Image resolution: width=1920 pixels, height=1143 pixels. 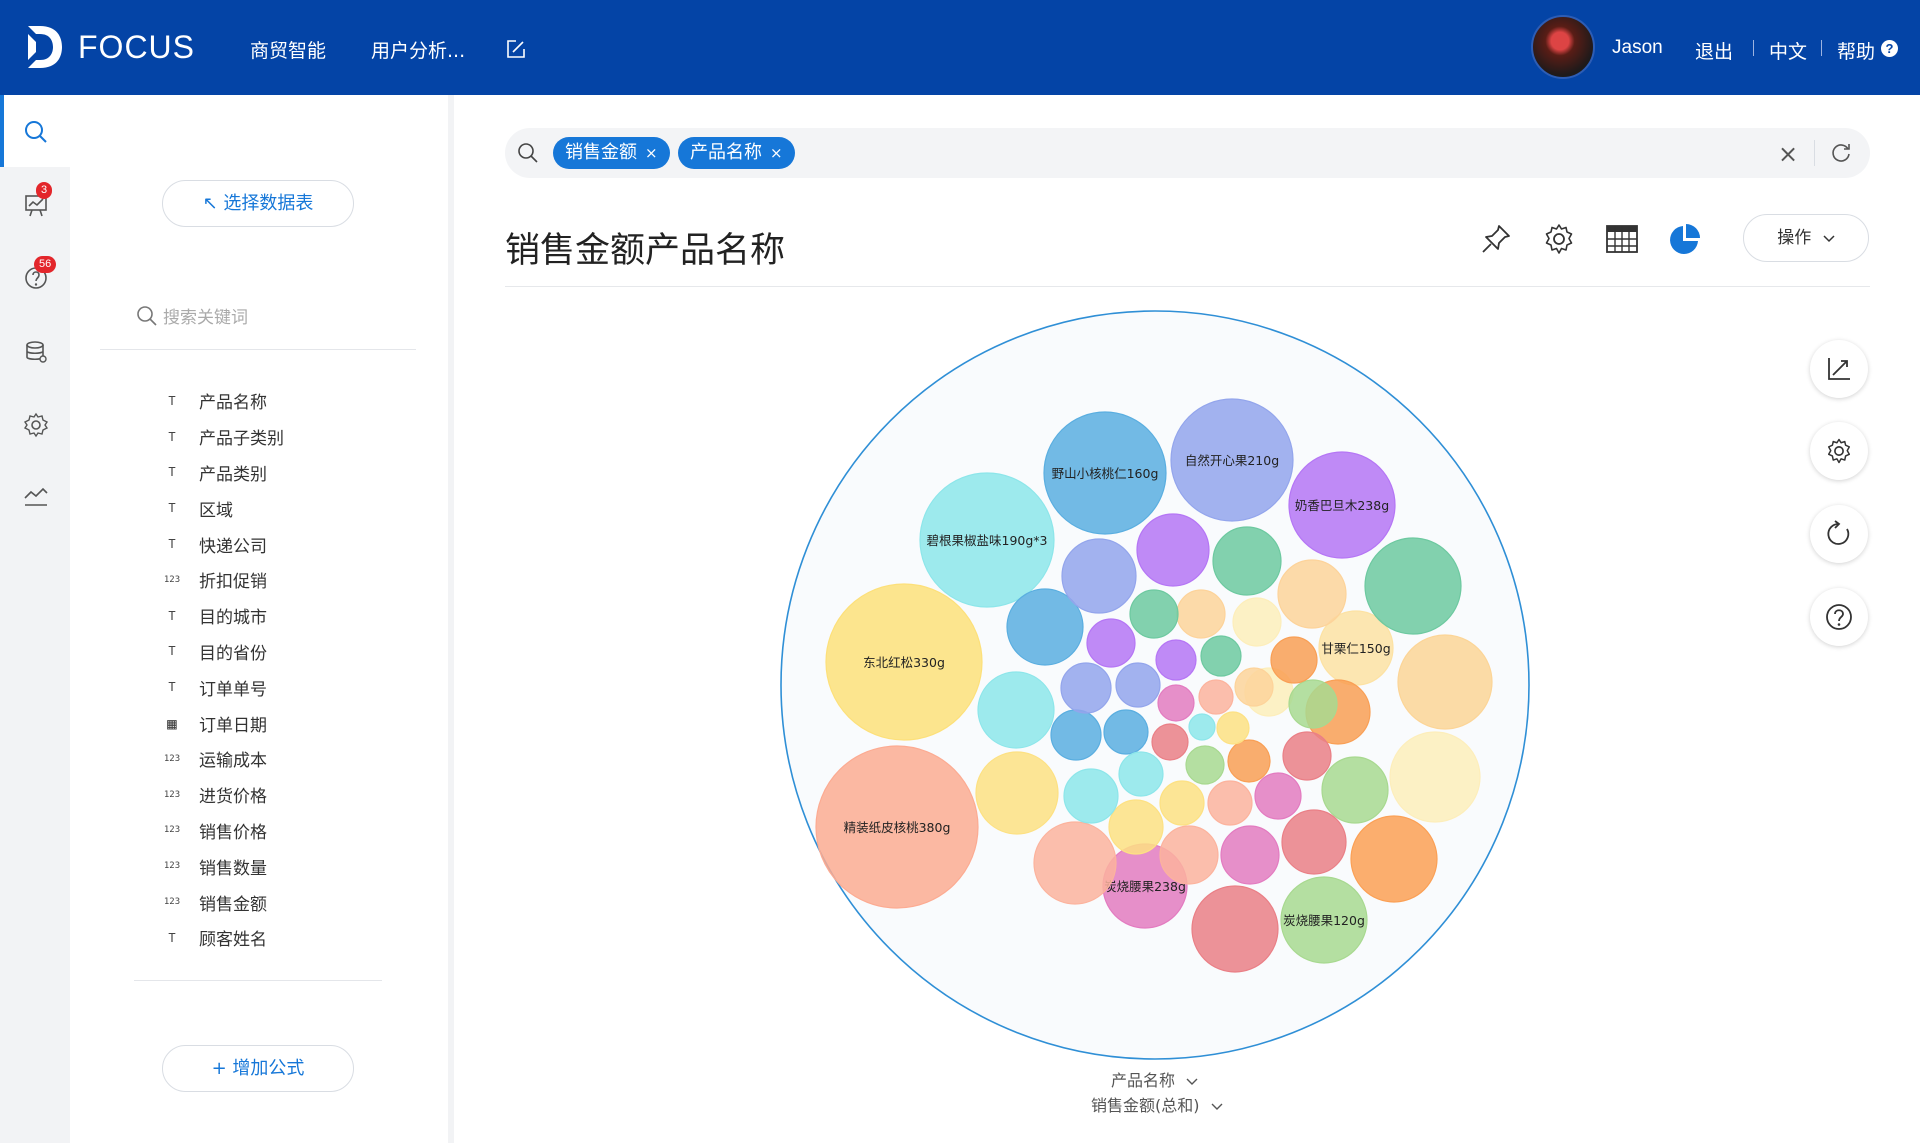 I want to click on avatar, so click(x=1563, y=47).